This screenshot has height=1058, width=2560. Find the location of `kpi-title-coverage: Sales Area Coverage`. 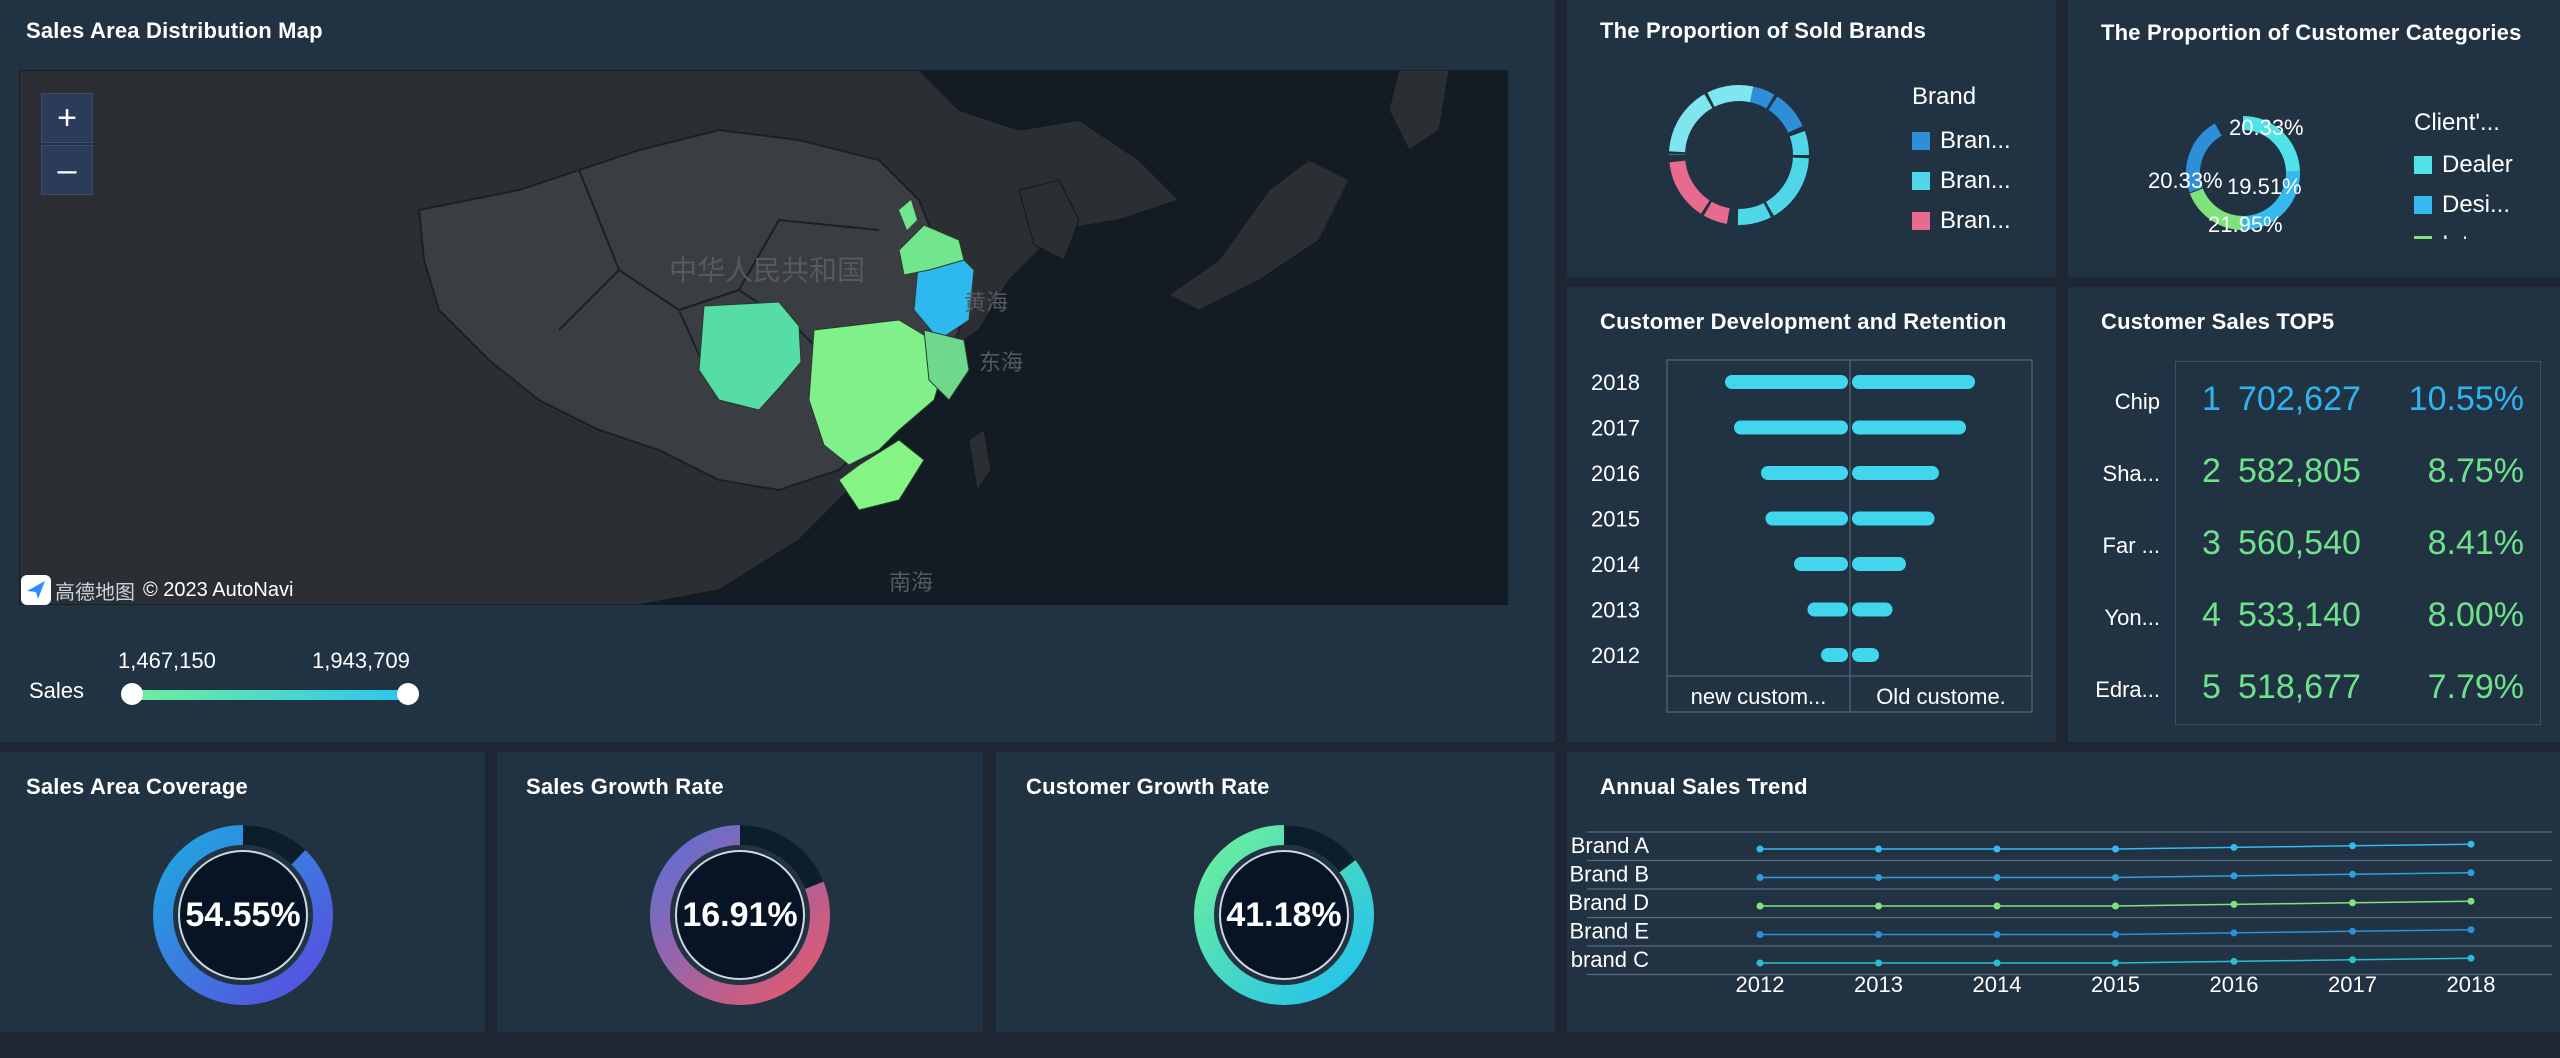

kpi-title-coverage: Sales Area Coverage is located at coordinates (137, 786).